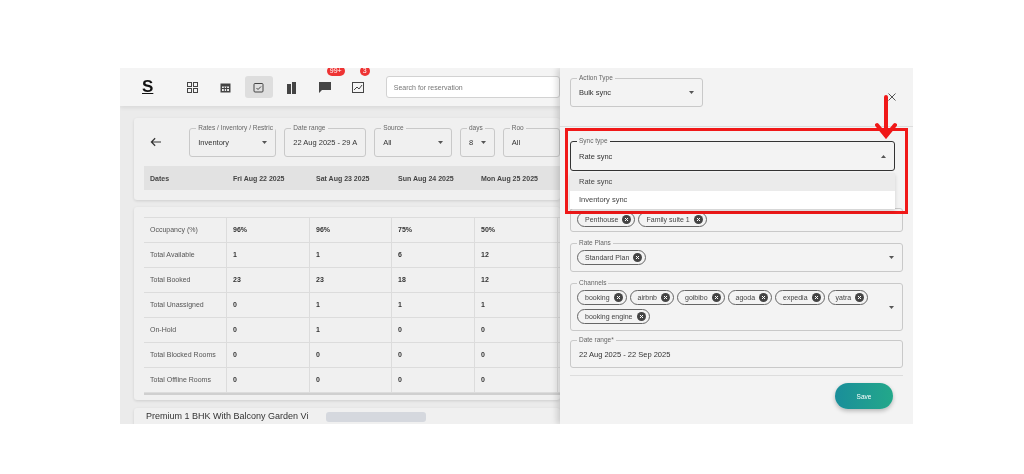 The height and width of the screenshot is (474, 1024). What do you see at coordinates (193, 87) in the screenshot?
I see `grid-icon` at bounding box center [193, 87].